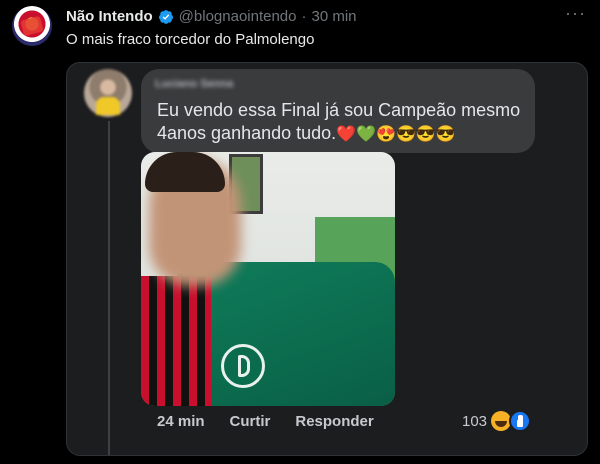 The width and height of the screenshot is (600, 464). Describe the element at coordinates (190, 39) in the screenshot. I see `tweet-text: O mais fraco torcedor do Palmolengo` at that location.